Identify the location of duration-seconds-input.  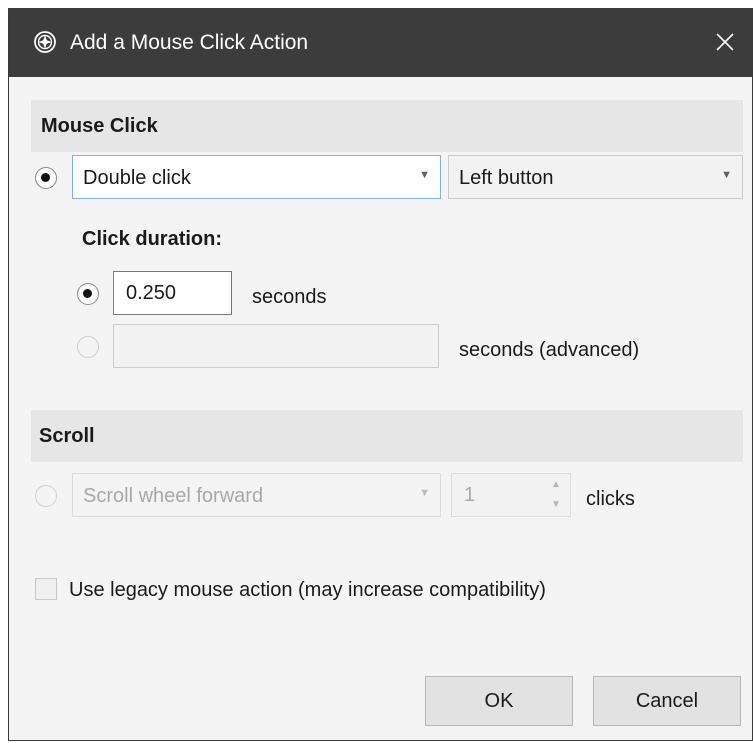
(172, 293).